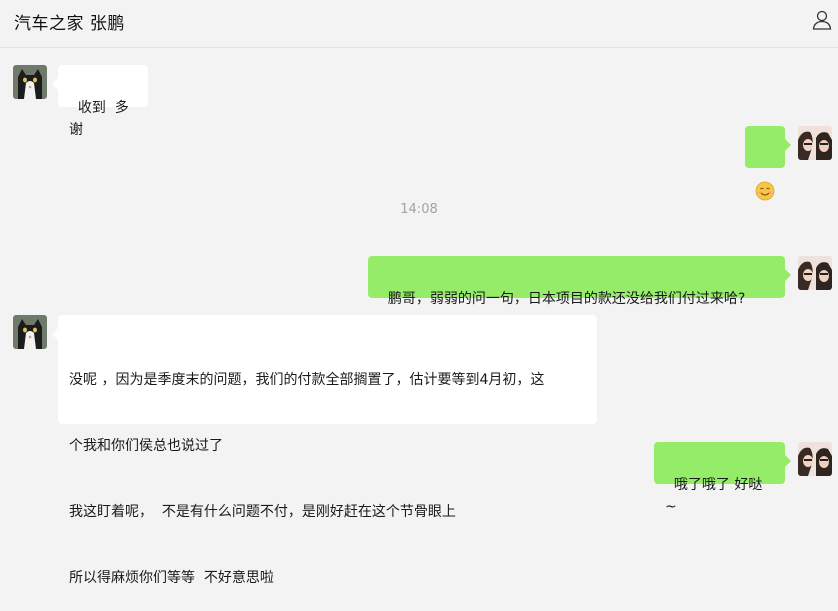 Image resolution: width=838 pixels, height=611 pixels. What do you see at coordinates (765, 191) in the screenshot?
I see `smiling-face-emoji` at bounding box center [765, 191].